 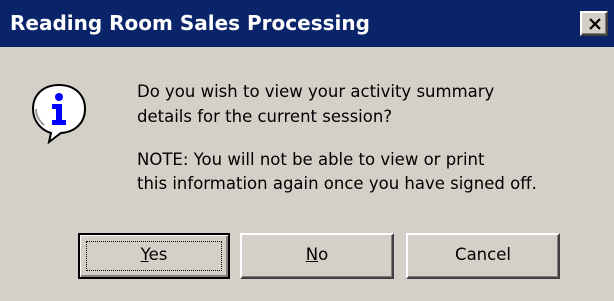 I want to click on cancel-button-label: Cancel, so click(x=483, y=254).